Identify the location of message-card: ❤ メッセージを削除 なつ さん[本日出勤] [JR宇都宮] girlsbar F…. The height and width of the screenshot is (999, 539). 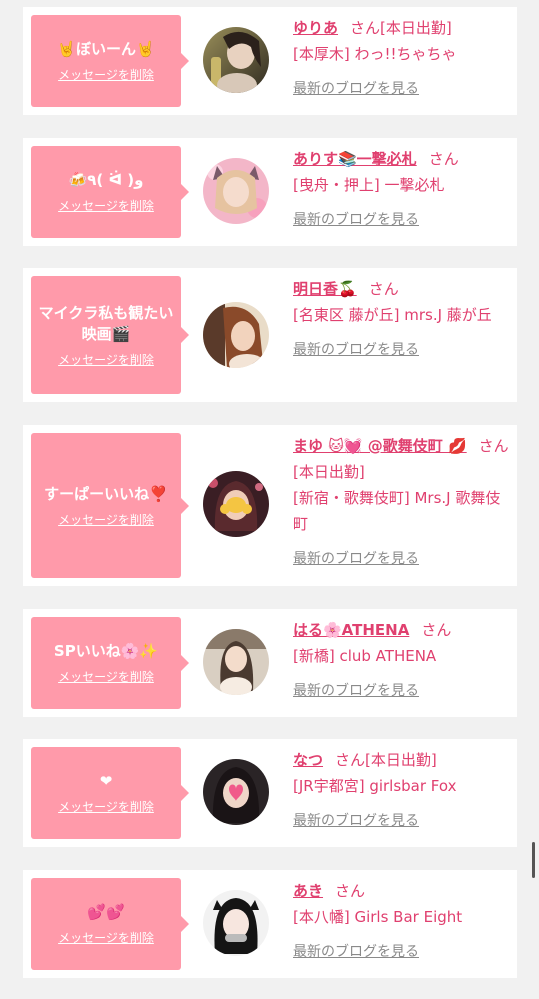
(270, 793).